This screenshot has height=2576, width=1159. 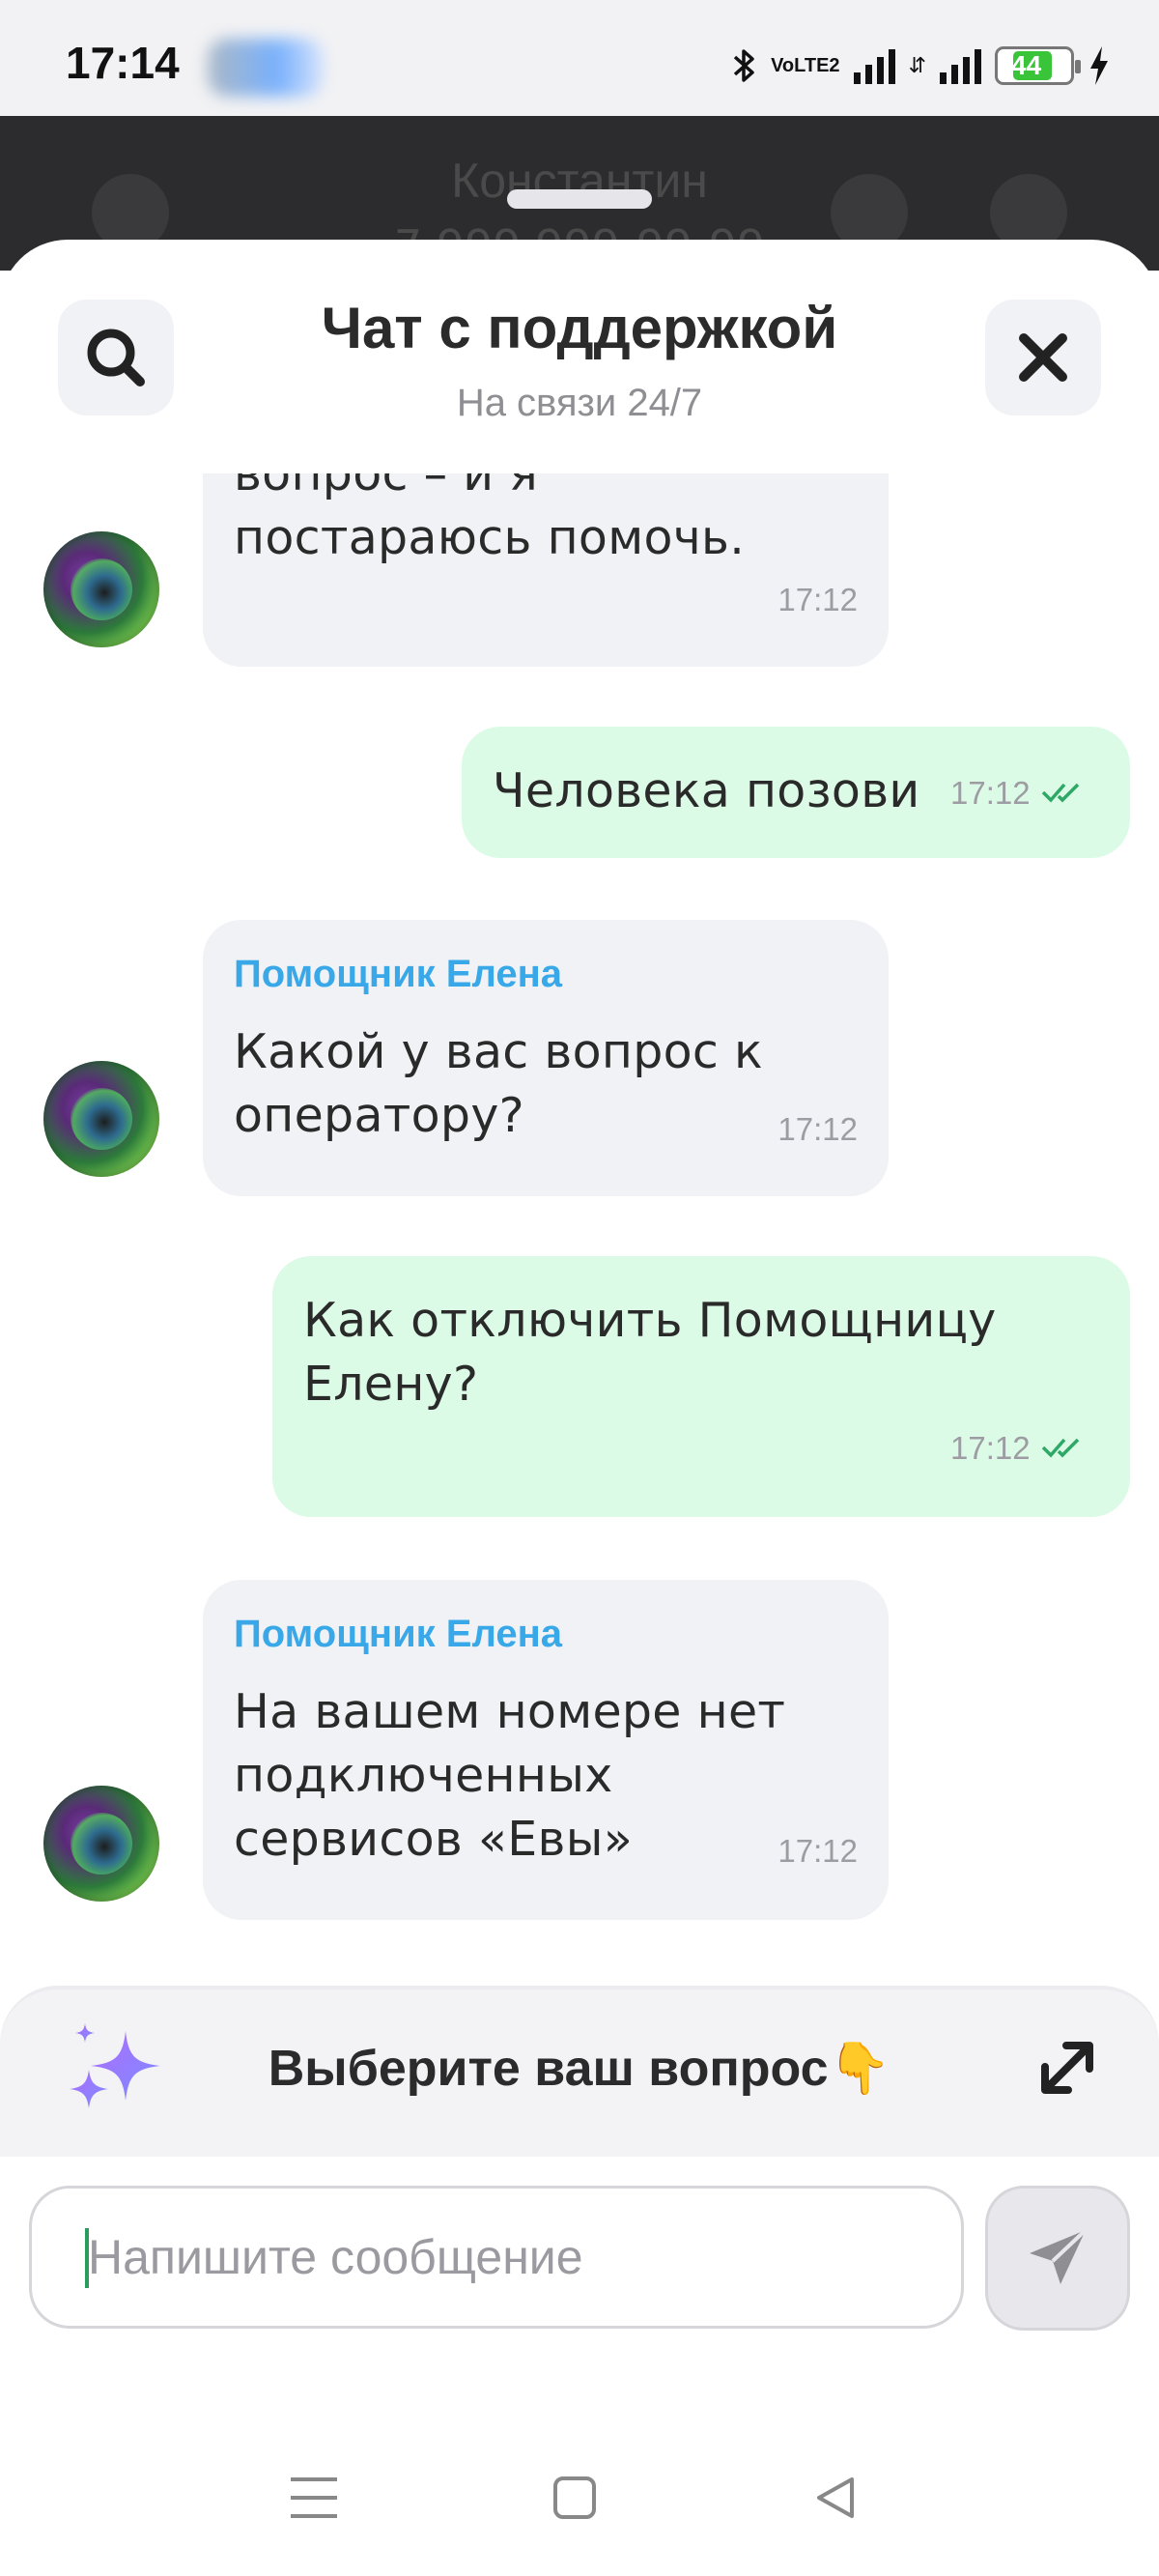 I want to click on message-text-line: оператору?, so click(x=379, y=1116).